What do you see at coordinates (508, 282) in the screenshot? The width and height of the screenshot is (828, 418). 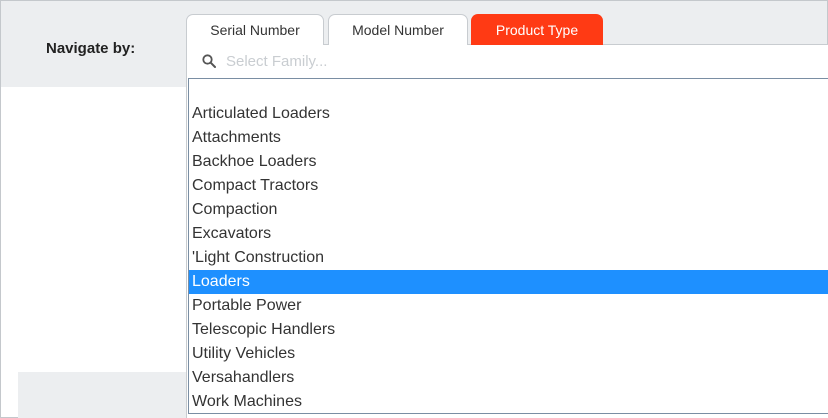 I see `list-item-selected: Loaders` at bounding box center [508, 282].